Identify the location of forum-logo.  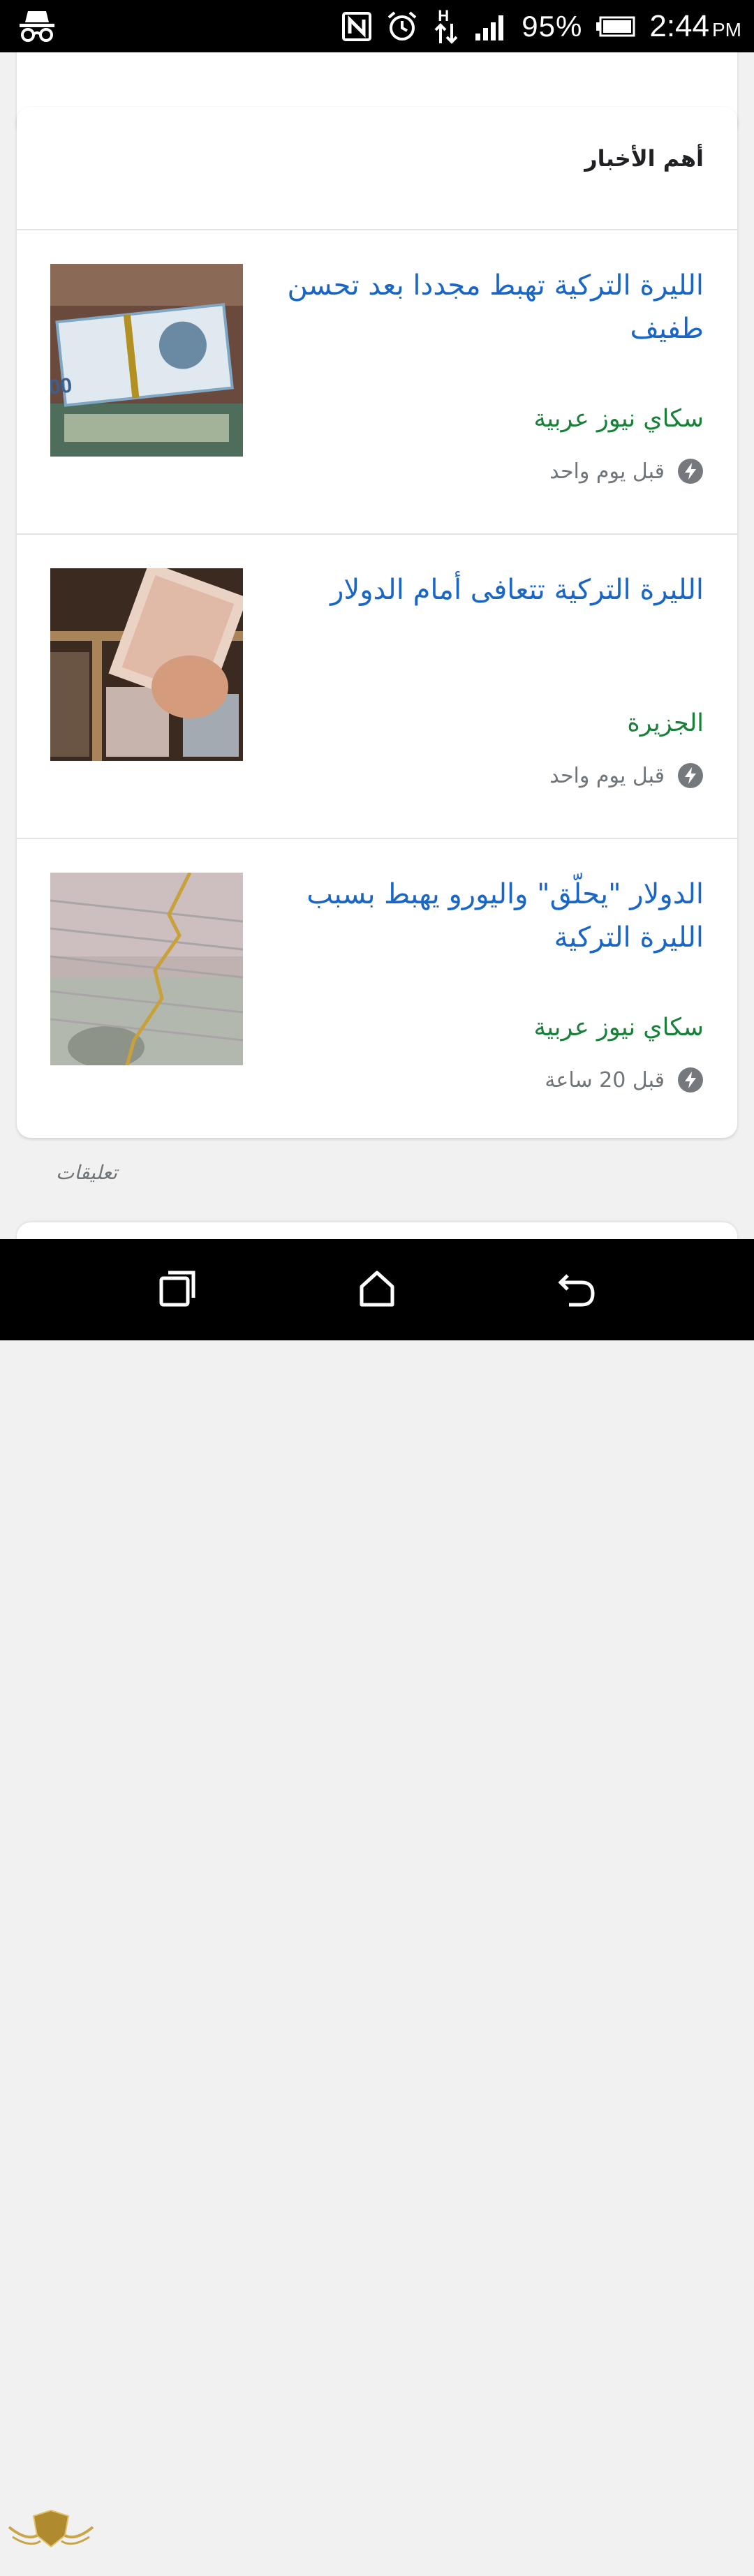
(51, 2541).